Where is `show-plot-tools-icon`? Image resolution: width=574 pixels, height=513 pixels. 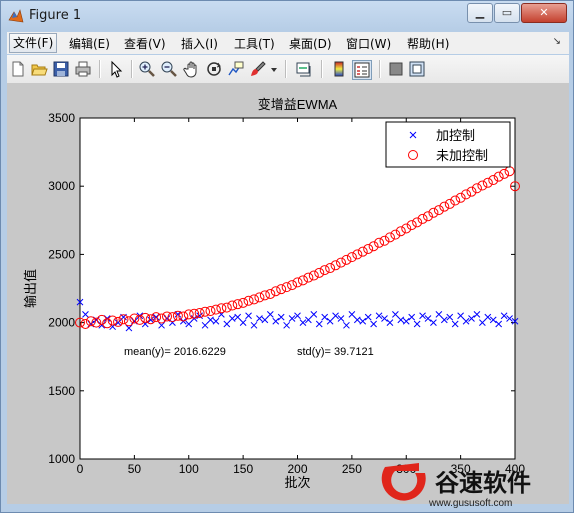
show-plot-tools-icon is located at coordinates (417, 69).